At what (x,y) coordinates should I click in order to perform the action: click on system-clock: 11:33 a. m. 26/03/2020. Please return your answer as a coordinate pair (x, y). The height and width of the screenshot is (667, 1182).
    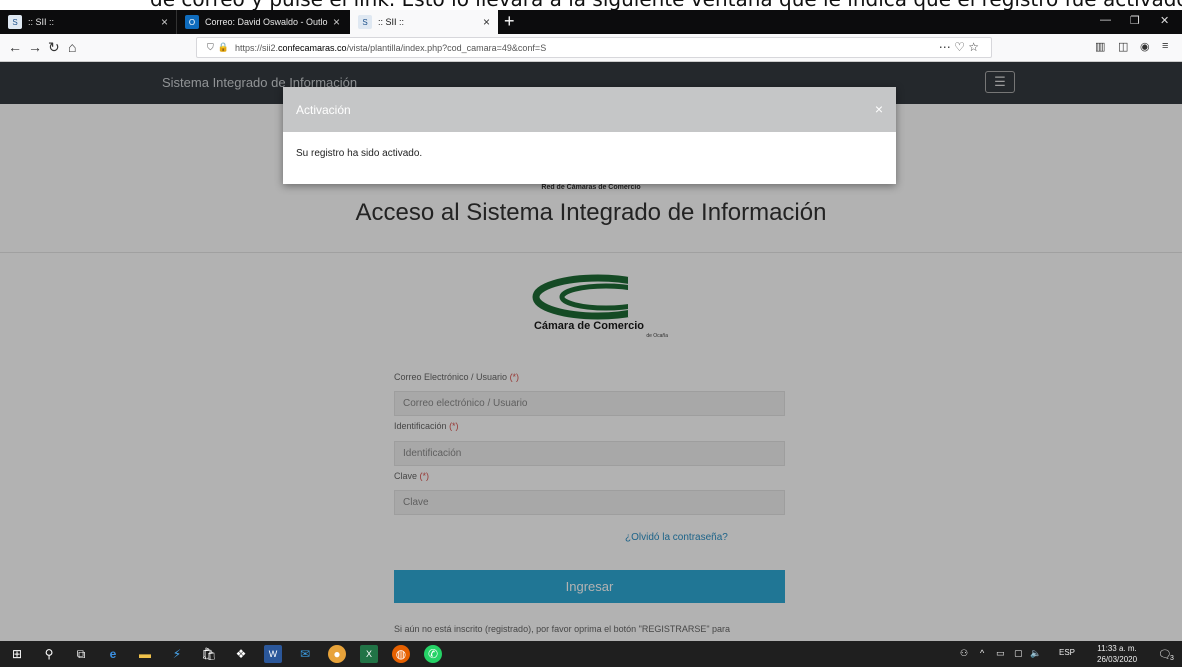
    Looking at the image, I should click on (1117, 654).